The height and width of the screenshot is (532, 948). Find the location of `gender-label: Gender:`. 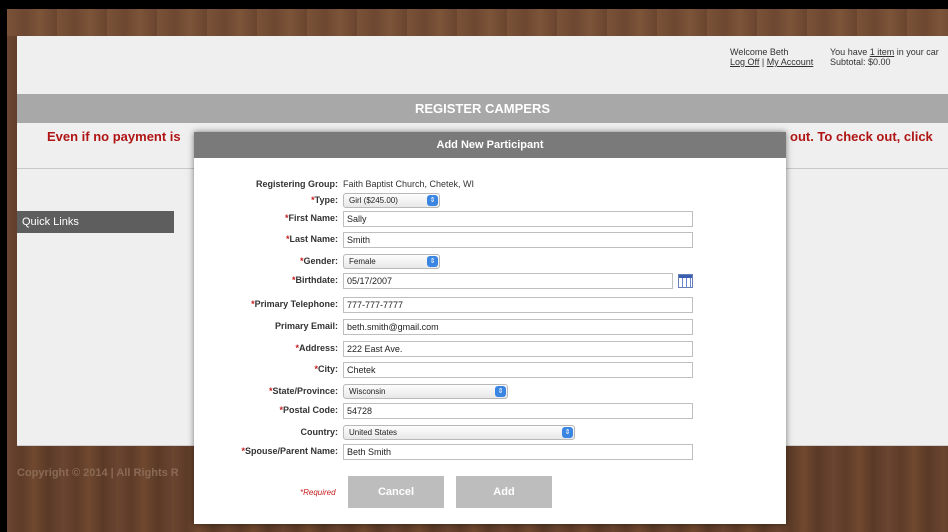

gender-label: Gender: is located at coordinates (320, 261).